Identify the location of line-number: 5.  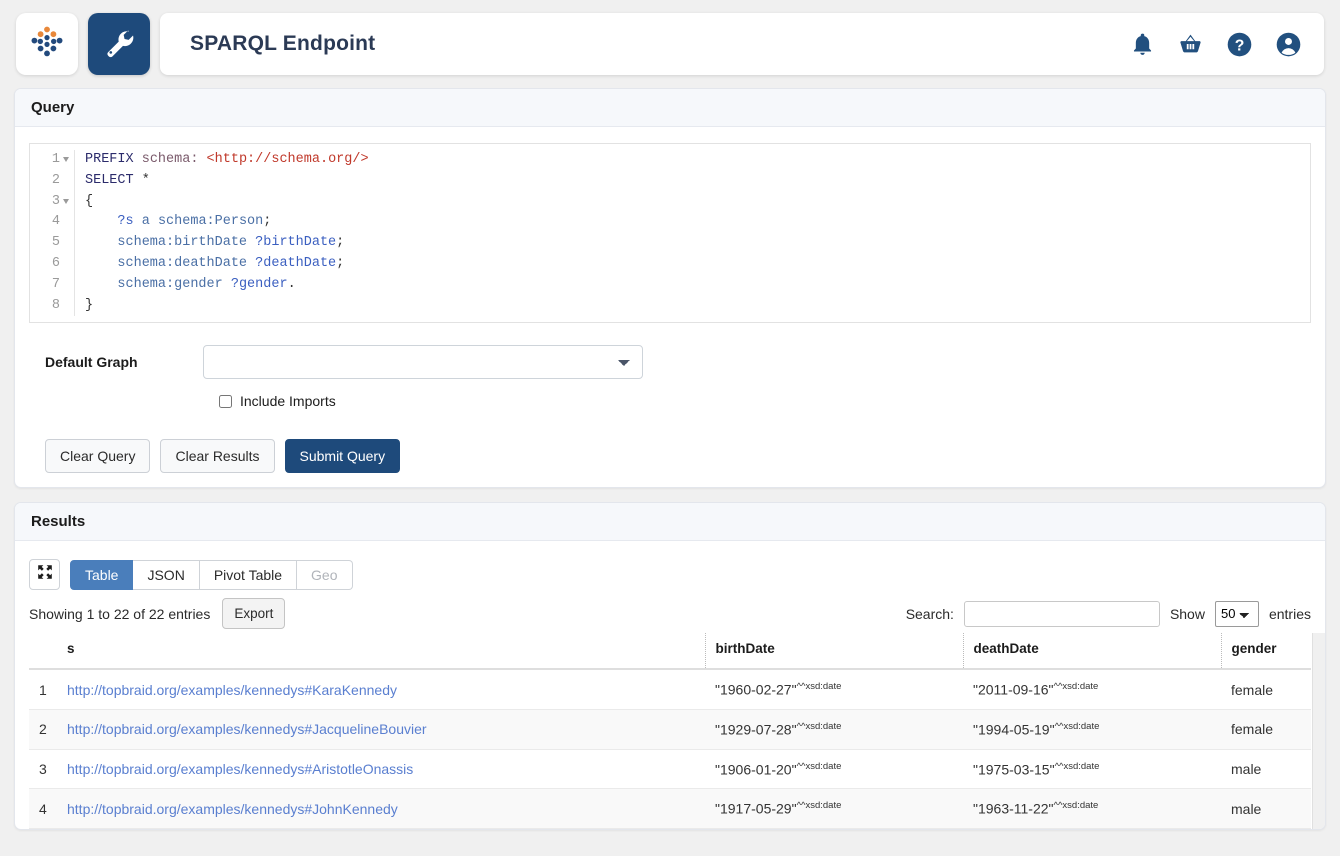
(55, 243).